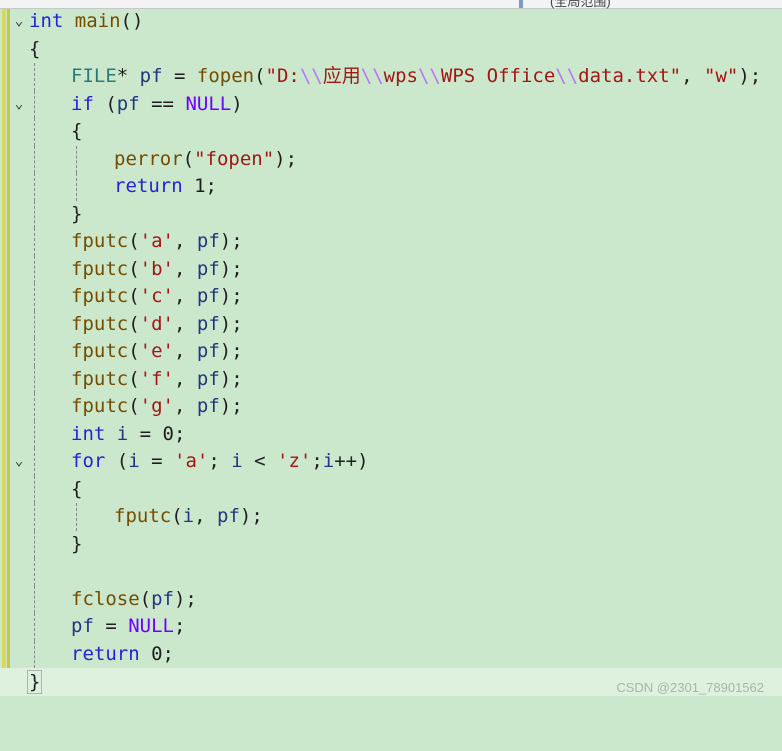  Describe the element at coordinates (391, 187) in the screenshot. I see `code-line: return 1;` at that location.